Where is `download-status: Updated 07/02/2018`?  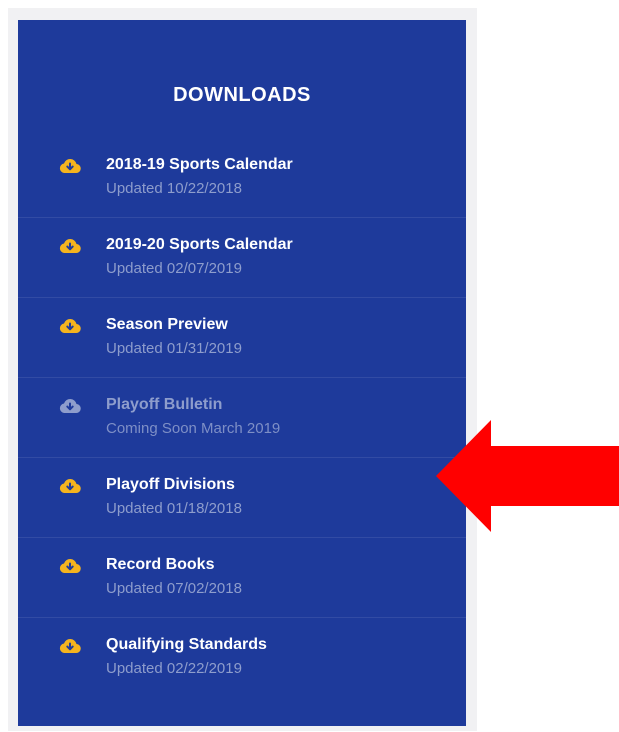
download-status: Updated 07/02/2018 is located at coordinates (174, 588).